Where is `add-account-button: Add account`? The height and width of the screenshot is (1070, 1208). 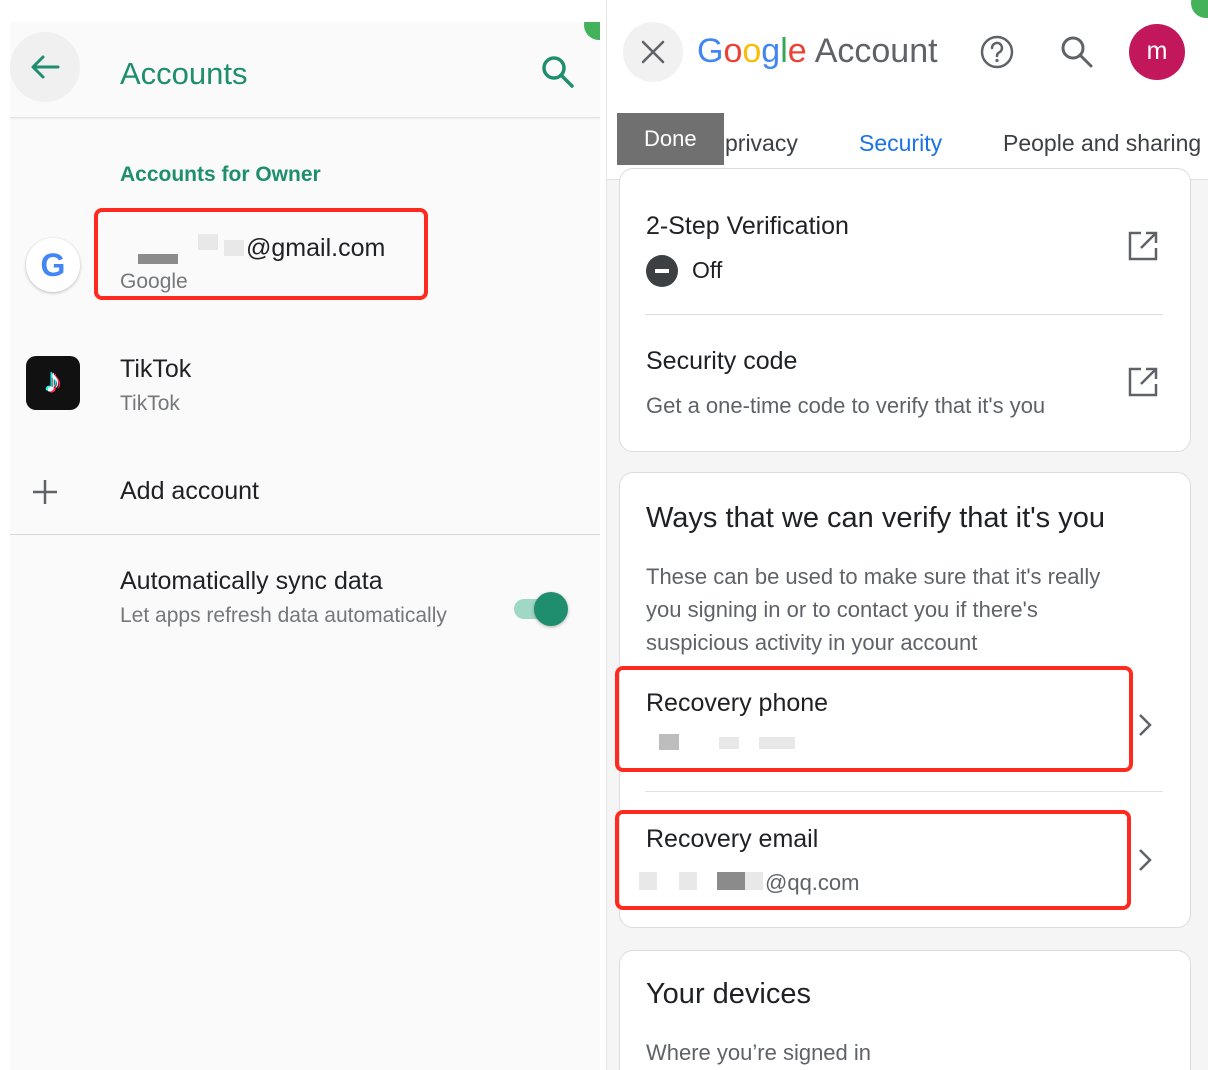 add-account-button: Add account is located at coordinates (189, 491).